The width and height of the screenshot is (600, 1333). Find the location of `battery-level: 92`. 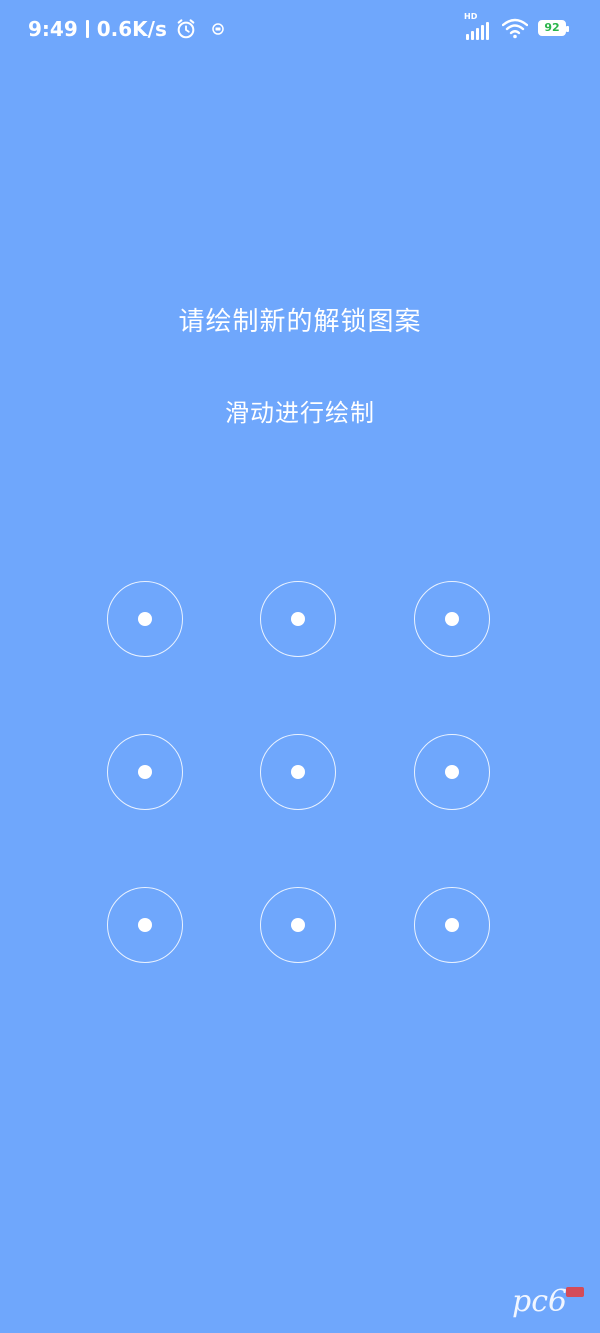

battery-level: 92 is located at coordinates (552, 27).